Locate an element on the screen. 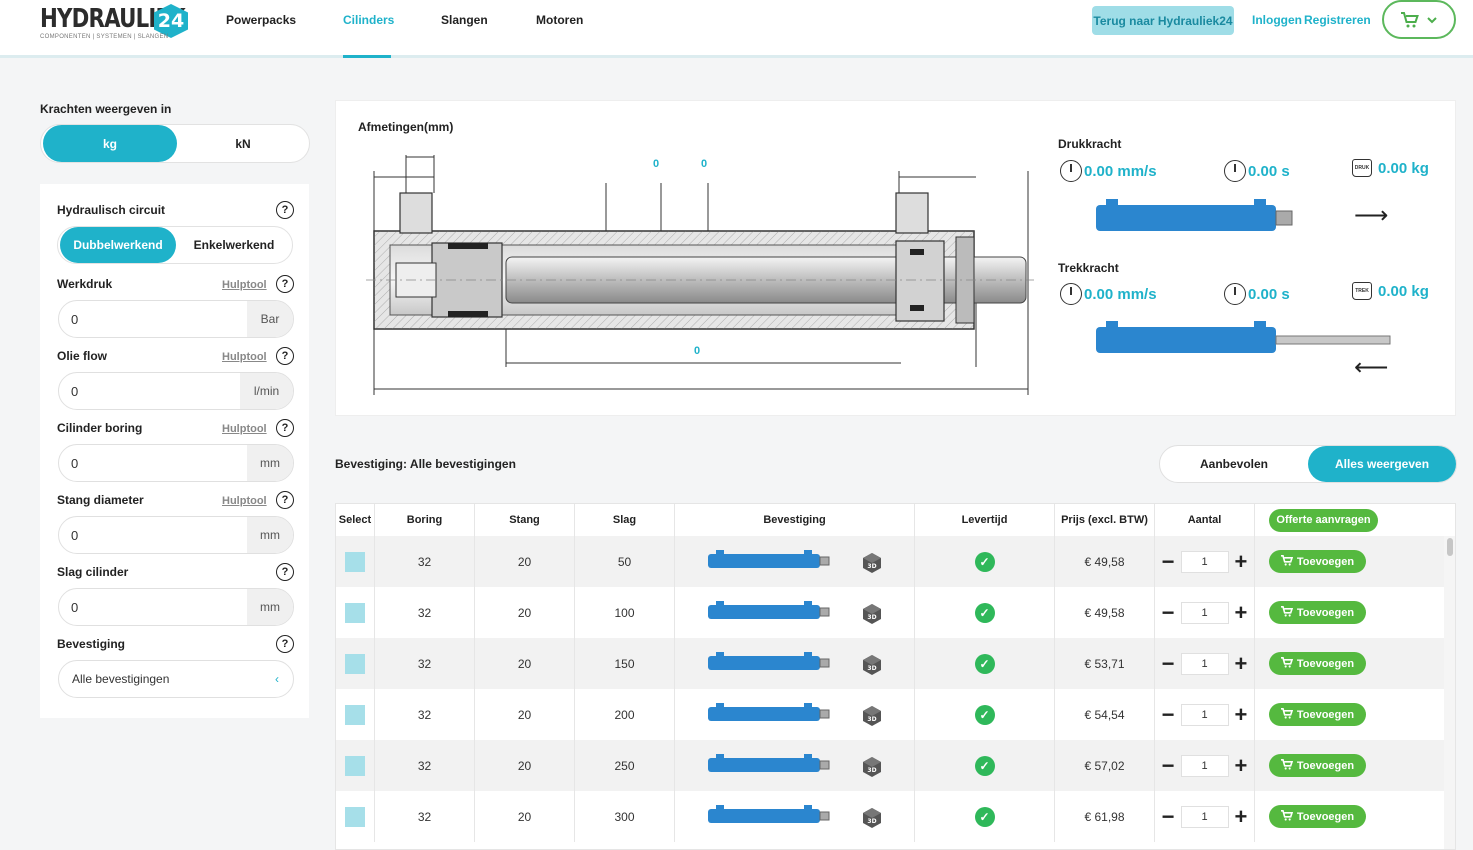 The image size is (1473, 850). col-bevestiging: Bevestiging is located at coordinates (795, 520).